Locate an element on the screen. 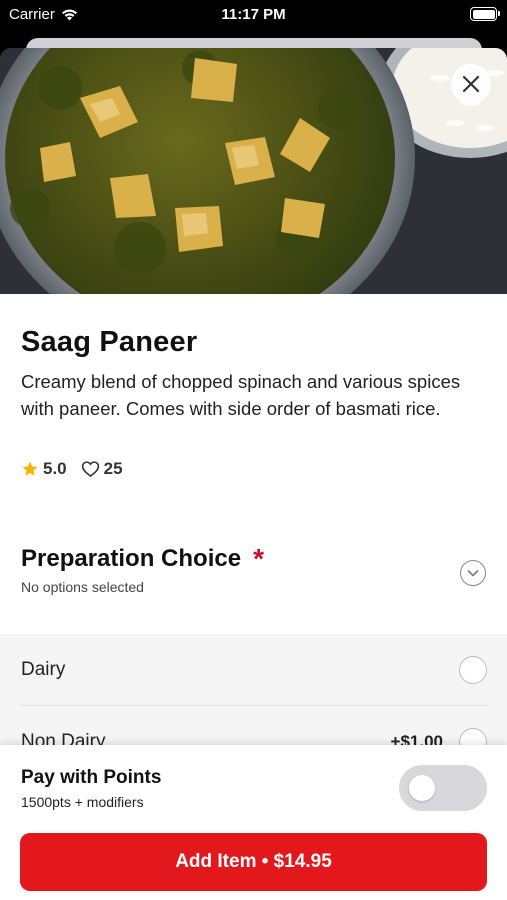 The image size is (507, 900). clock: 11:17 PM is located at coordinates (253, 14).